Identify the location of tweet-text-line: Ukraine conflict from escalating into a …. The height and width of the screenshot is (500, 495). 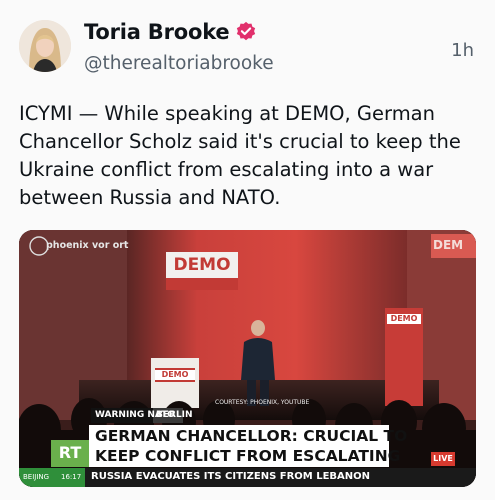
(226, 169).